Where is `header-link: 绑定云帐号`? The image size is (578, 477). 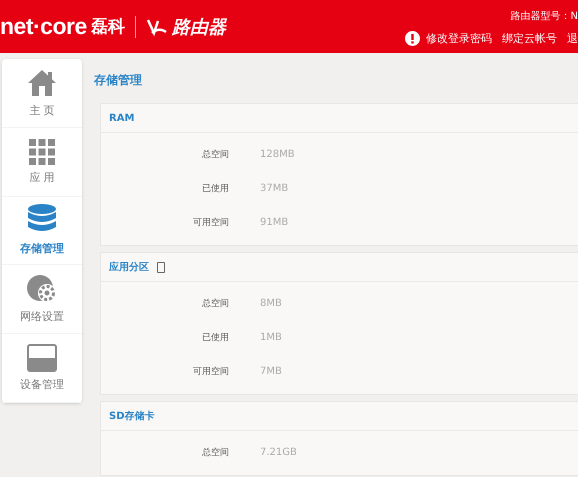 header-link: 绑定云帐号 is located at coordinates (529, 38).